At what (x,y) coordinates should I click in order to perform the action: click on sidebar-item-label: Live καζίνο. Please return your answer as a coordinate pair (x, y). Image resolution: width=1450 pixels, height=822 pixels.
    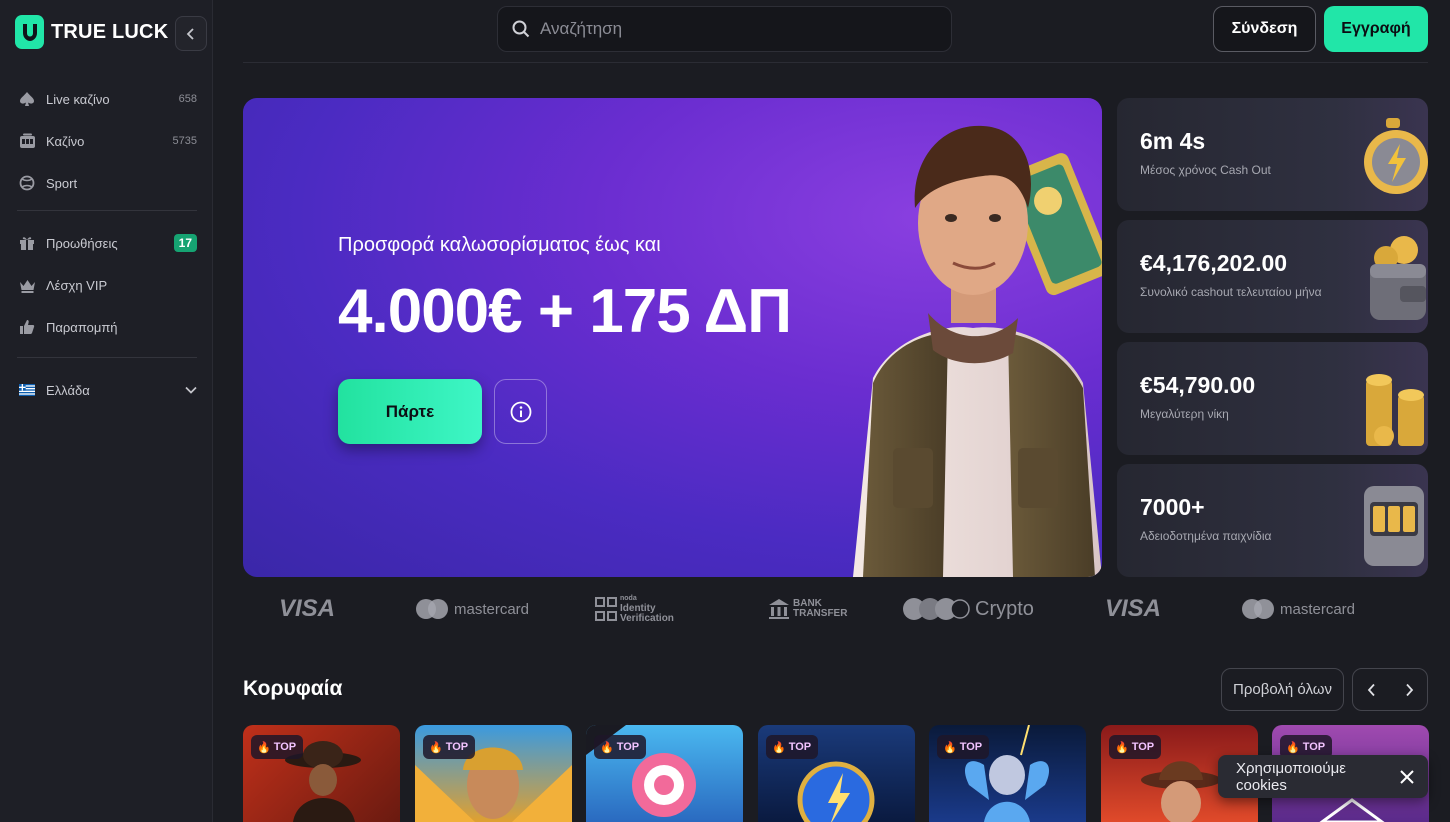
    Looking at the image, I should click on (78, 99).